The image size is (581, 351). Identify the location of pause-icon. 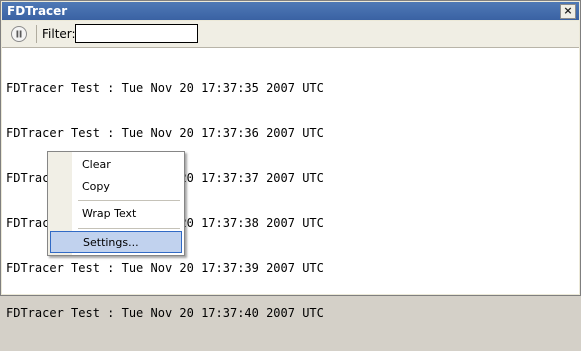
(19, 34).